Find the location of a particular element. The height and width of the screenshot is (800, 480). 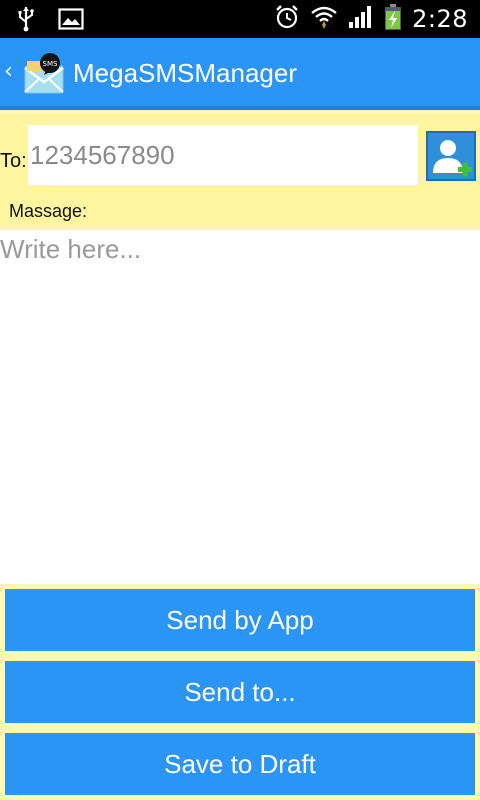

system-icons: 2:28 is located at coordinates (371, 19).